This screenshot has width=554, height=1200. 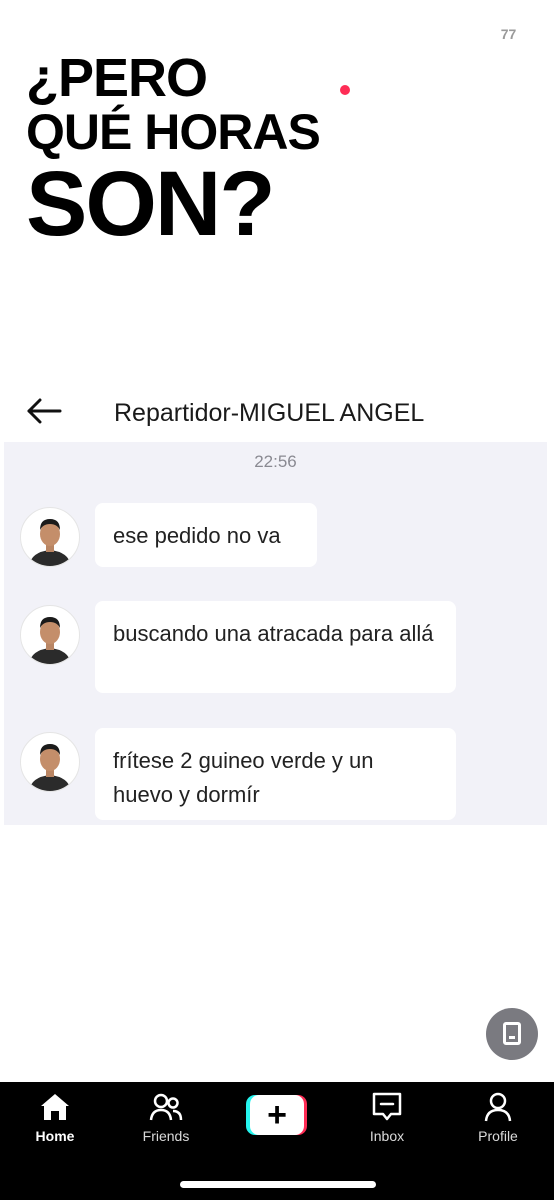 What do you see at coordinates (166, 1136) in the screenshot?
I see `tab-friends-label: Friends` at bounding box center [166, 1136].